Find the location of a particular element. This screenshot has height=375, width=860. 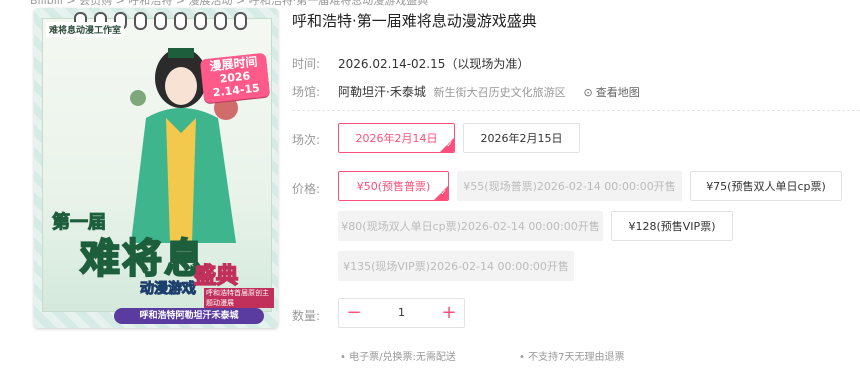

location-pin-icon: ⊙ is located at coordinates (588, 92).